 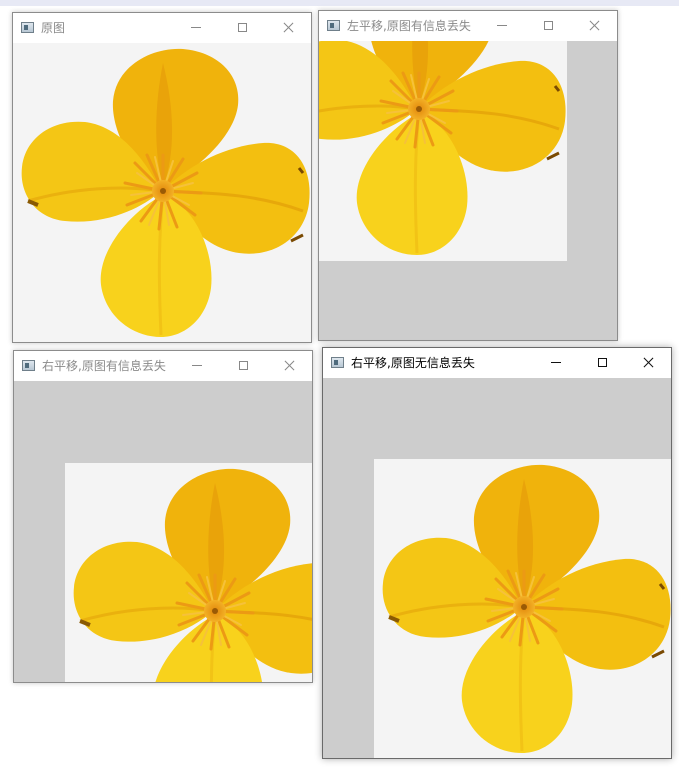 I want to click on window-title: 原图, so click(x=53, y=28).